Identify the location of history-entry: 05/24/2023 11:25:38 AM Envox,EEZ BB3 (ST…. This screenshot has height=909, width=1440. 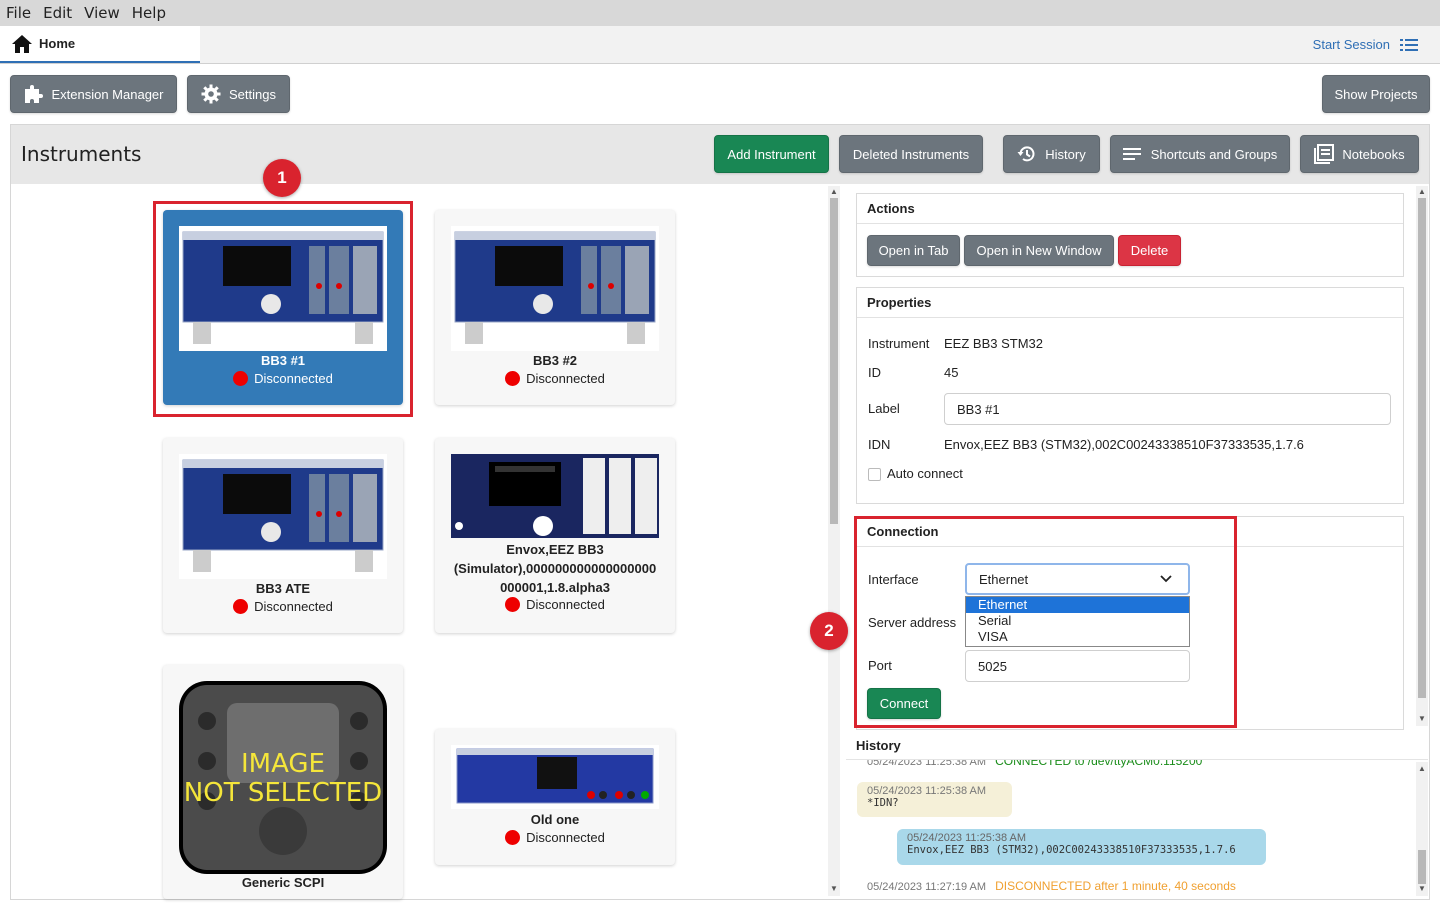
(1081, 847).